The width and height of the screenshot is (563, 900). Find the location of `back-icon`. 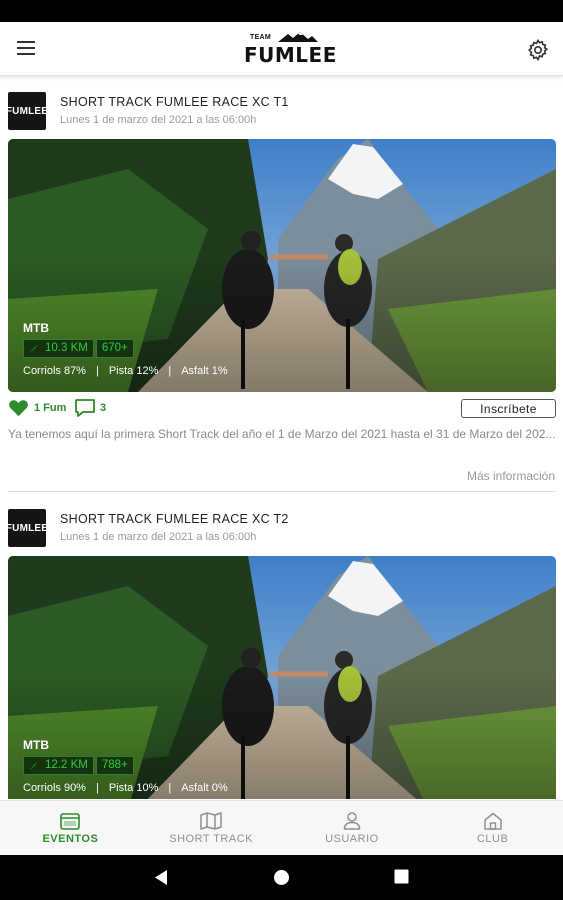

back-icon is located at coordinates (161, 877).